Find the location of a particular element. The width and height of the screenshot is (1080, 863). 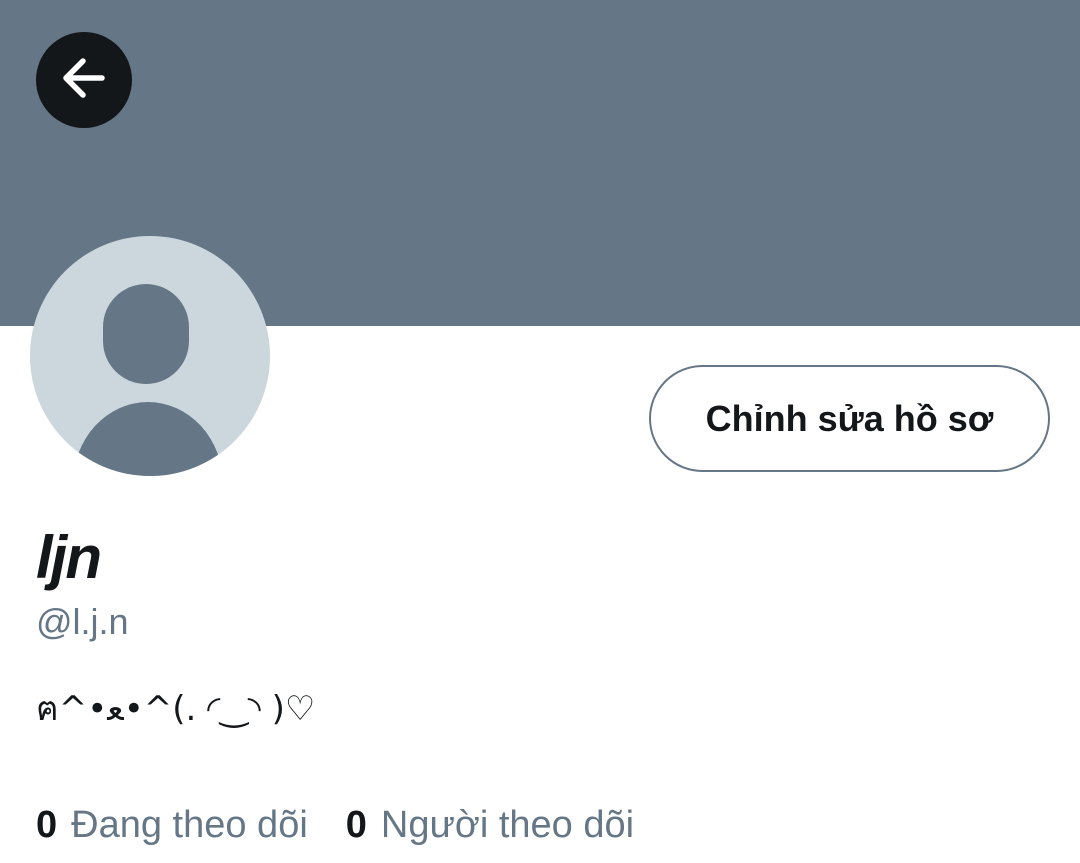

following-count: 0 is located at coordinates (47, 825).